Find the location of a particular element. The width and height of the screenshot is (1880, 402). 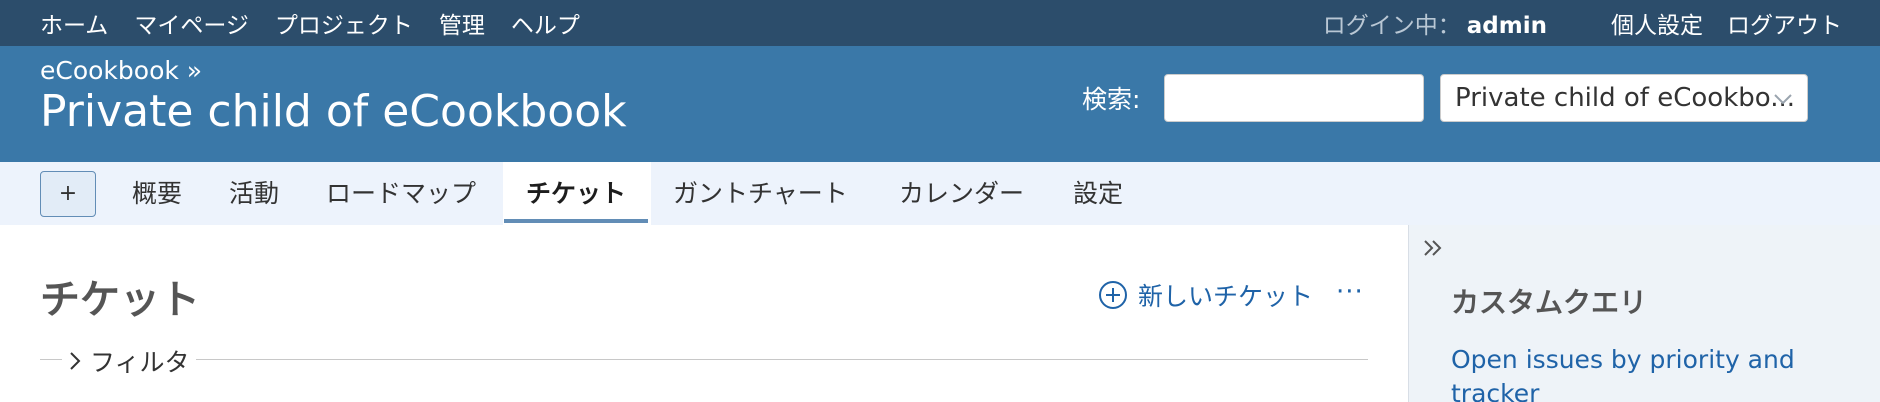

top-menu-left: ホーム マイページ プロジェクト 管理 ヘルプ is located at coordinates (310, 23).